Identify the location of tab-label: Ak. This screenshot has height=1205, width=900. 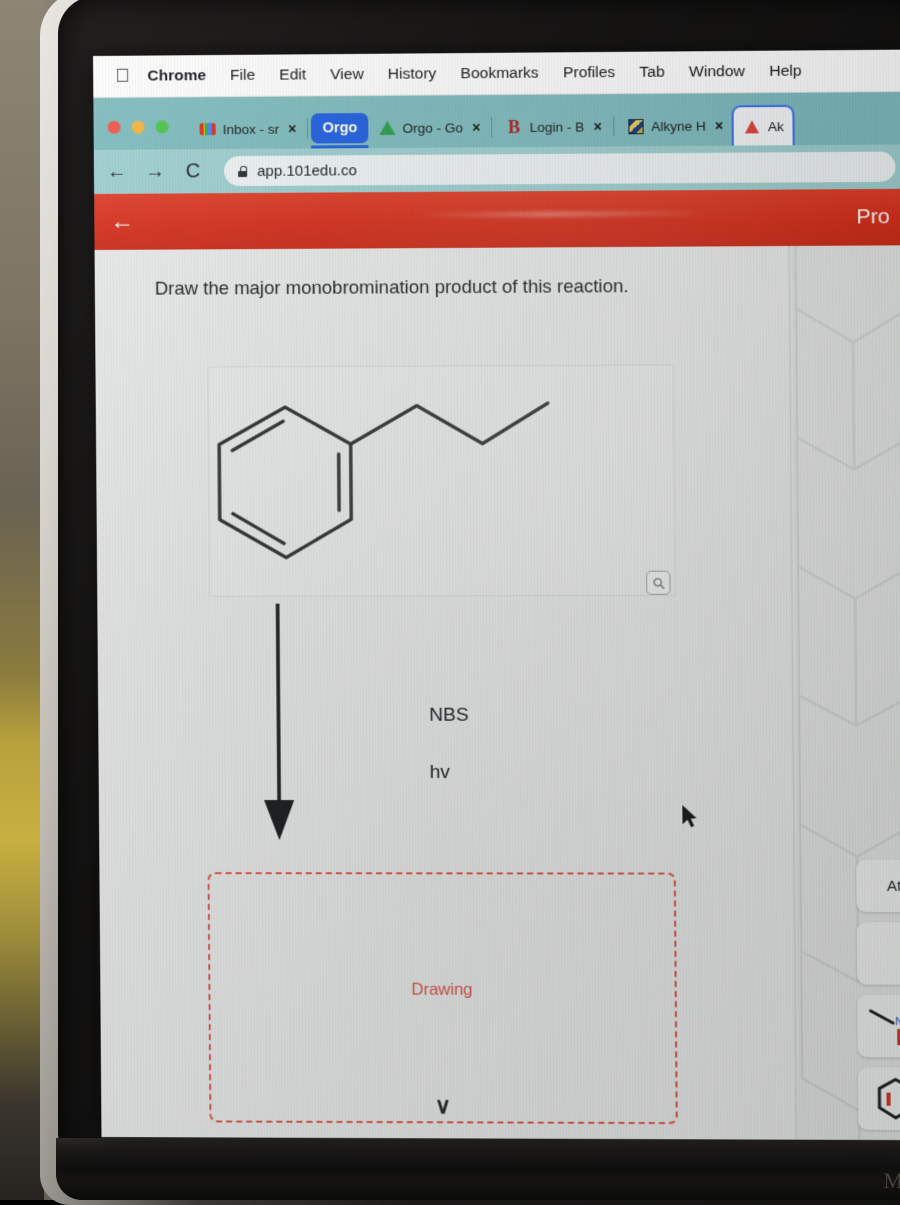
(776, 126).